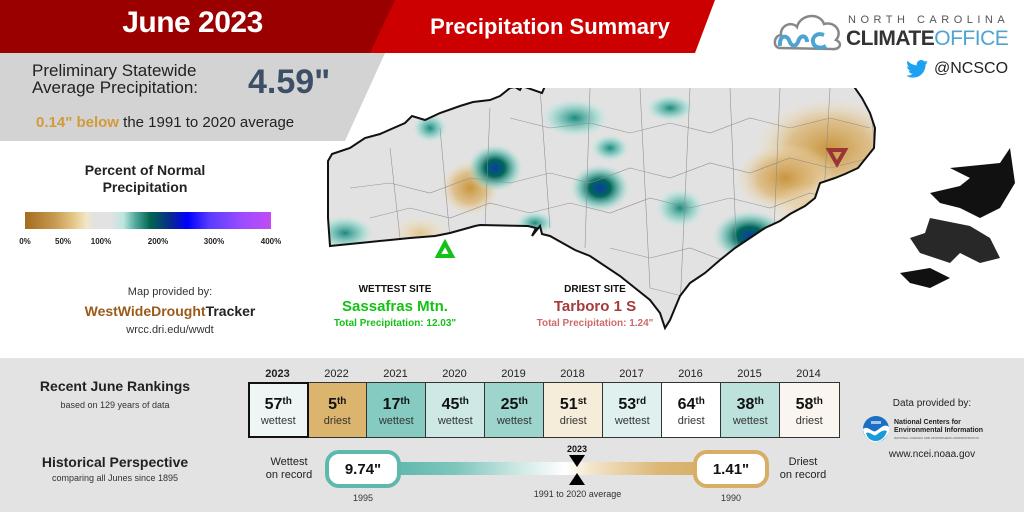 This screenshot has height=512, width=1024. Describe the element at coordinates (115, 462) in the screenshot. I see `historical-title: Historical Perspective` at that location.